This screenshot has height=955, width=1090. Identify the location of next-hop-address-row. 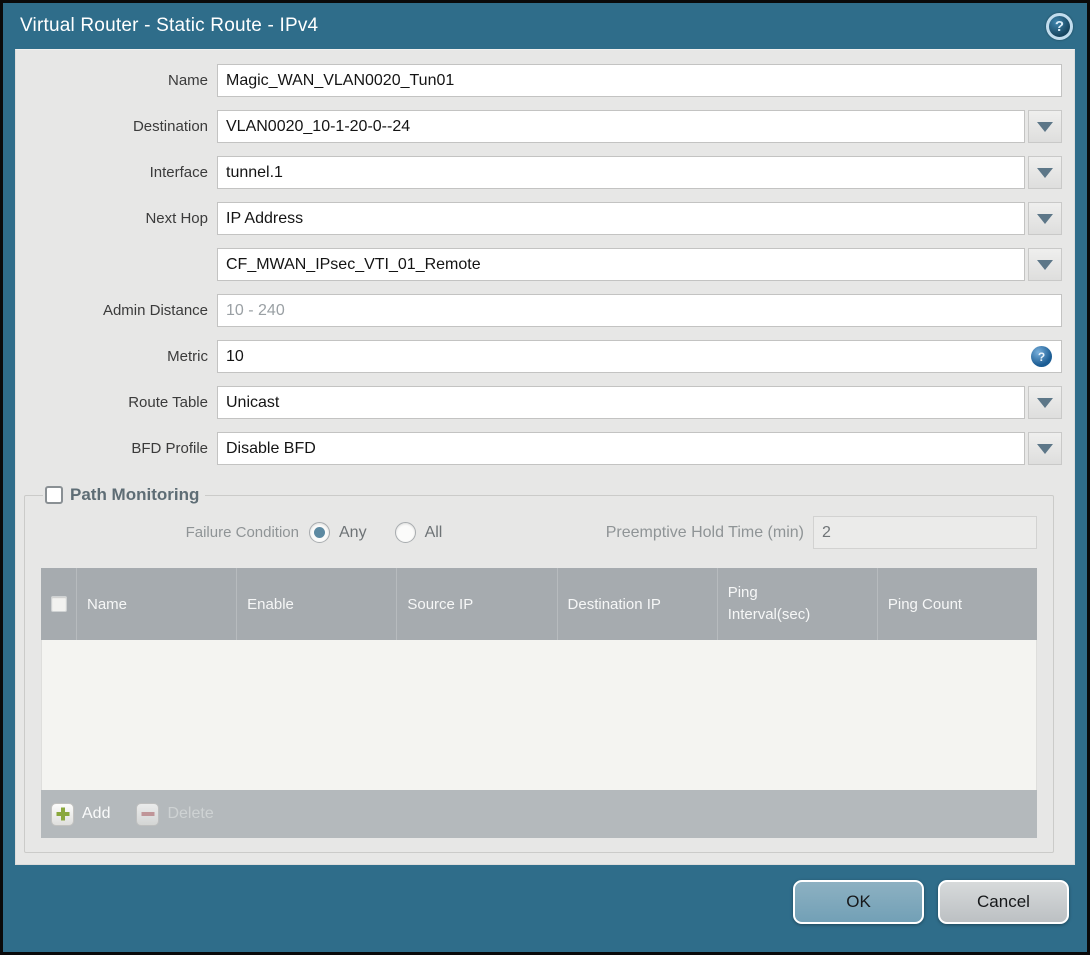
(539, 264).